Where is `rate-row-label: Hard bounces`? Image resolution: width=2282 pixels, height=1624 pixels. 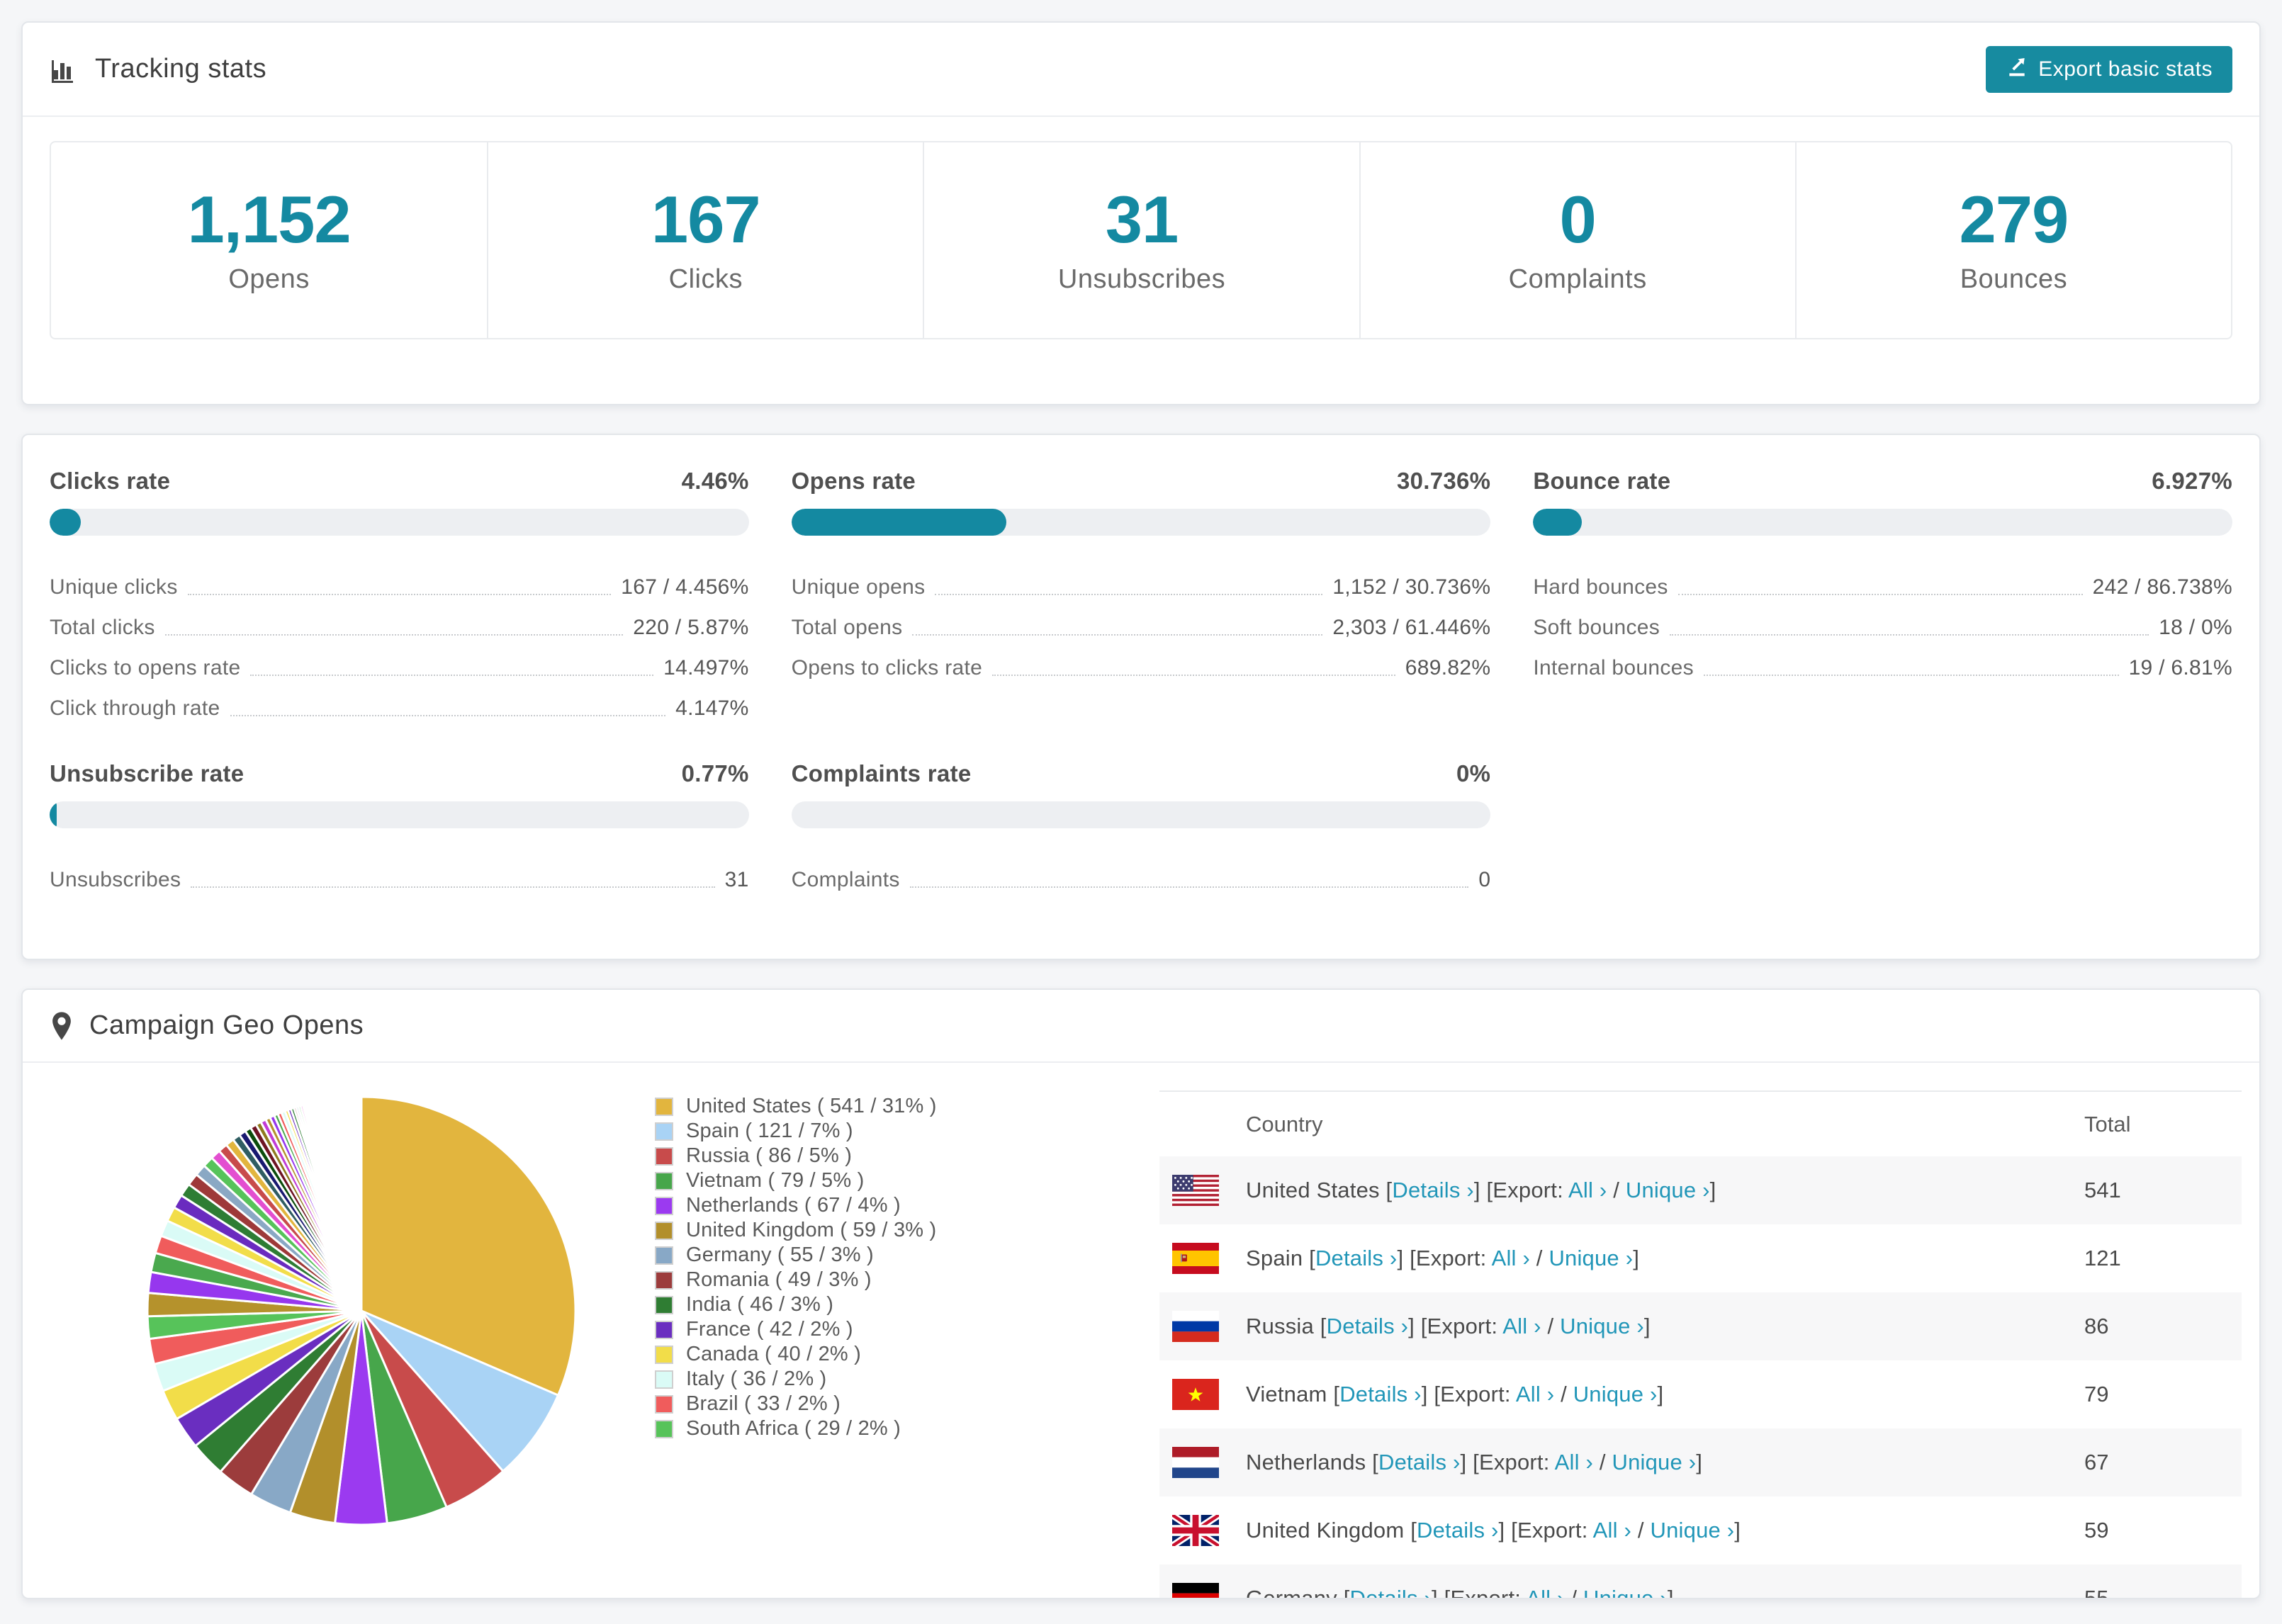 rate-row-label: Hard bounces is located at coordinates (1601, 587).